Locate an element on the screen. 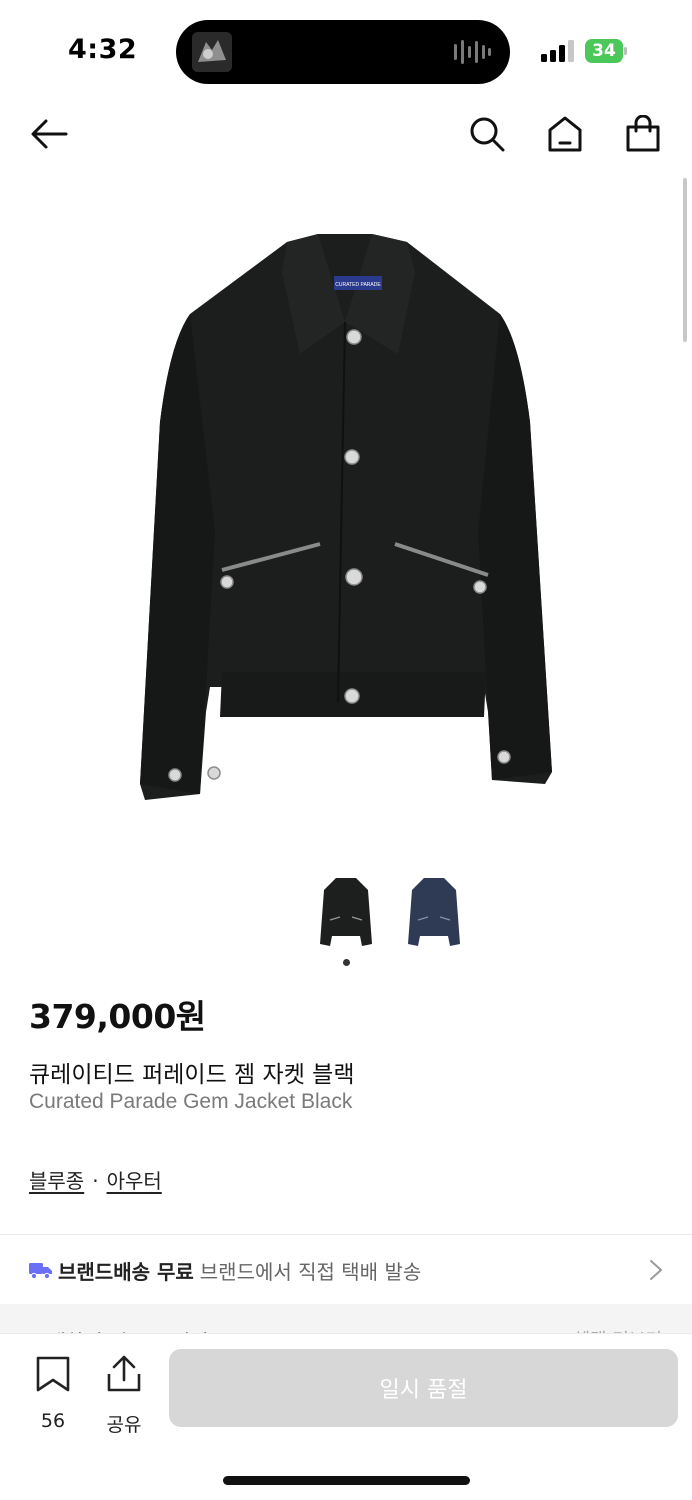 The width and height of the screenshot is (692, 1500). thumbnail-navy is located at coordinates (434, 912).